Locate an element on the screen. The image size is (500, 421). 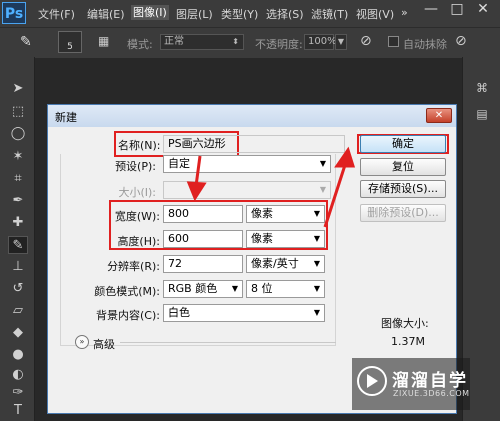
play-icon is located at coordinates (372, 381).